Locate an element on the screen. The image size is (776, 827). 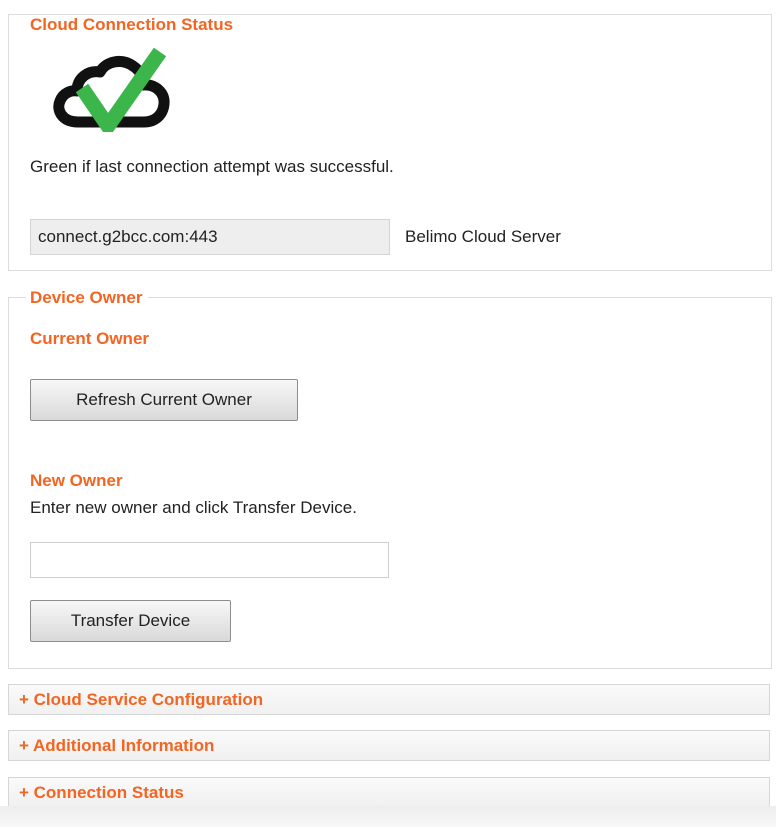
additional-information-row: + Additional Information is located at coordinates (389, 745).